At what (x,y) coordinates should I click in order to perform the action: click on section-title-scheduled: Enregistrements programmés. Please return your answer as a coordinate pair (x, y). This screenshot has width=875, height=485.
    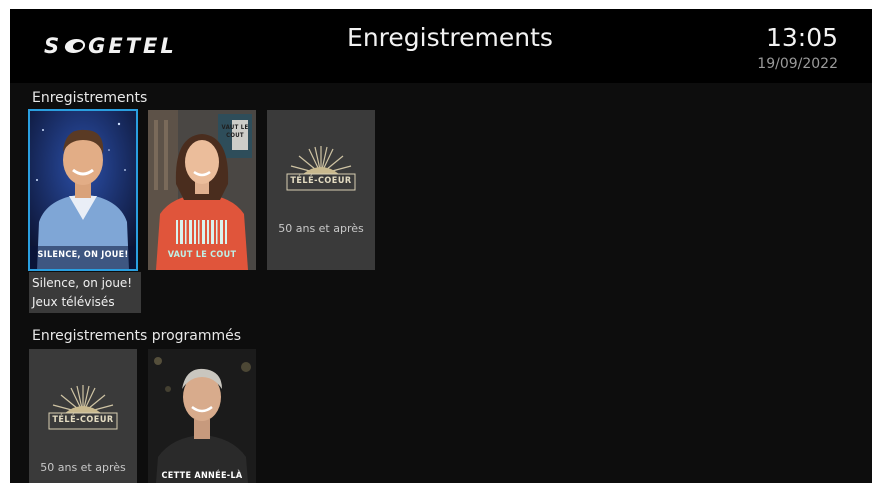
    Looking at the image, I should click on (137, 336).